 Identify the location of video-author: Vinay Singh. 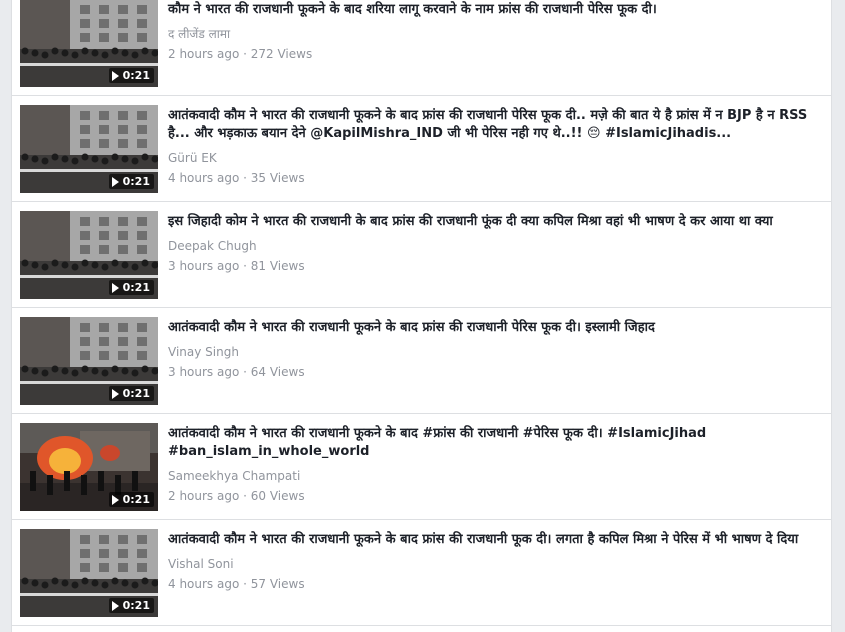
(488, 352).